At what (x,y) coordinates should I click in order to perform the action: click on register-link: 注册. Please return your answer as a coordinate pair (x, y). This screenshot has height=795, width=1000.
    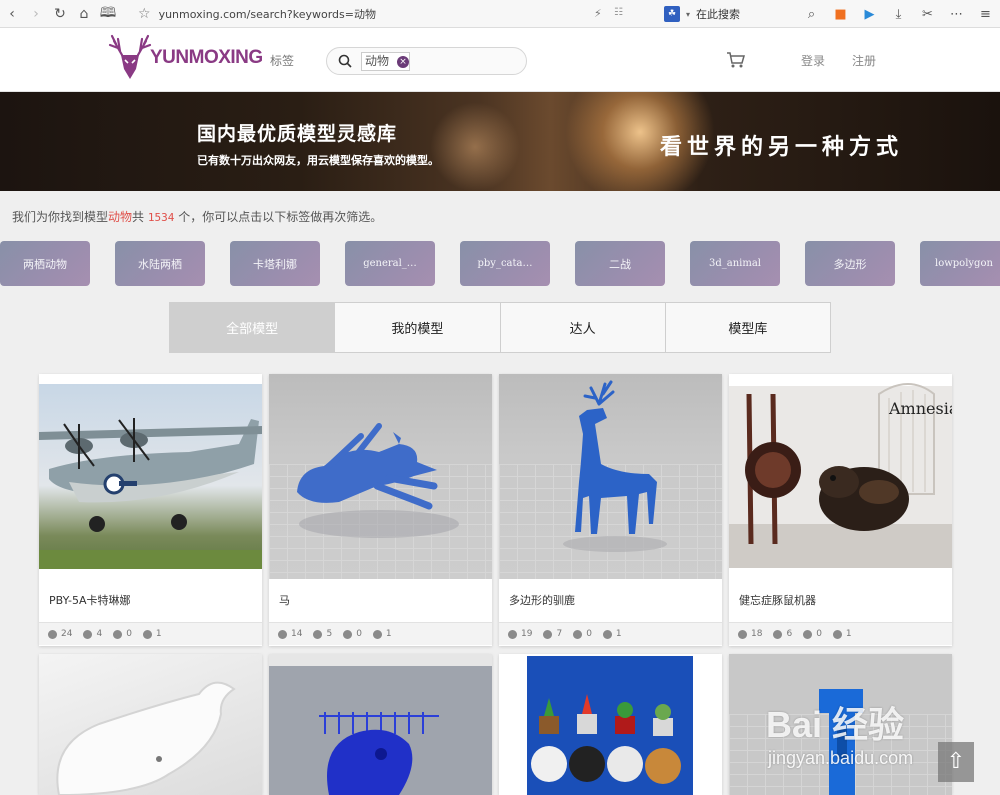
    Looking at the image, I should click on (864, 60).